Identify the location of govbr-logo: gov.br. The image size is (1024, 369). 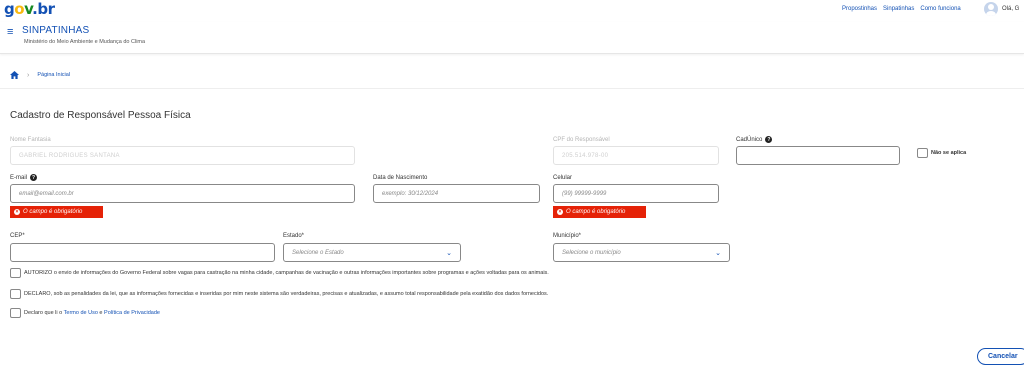
(29, 9).